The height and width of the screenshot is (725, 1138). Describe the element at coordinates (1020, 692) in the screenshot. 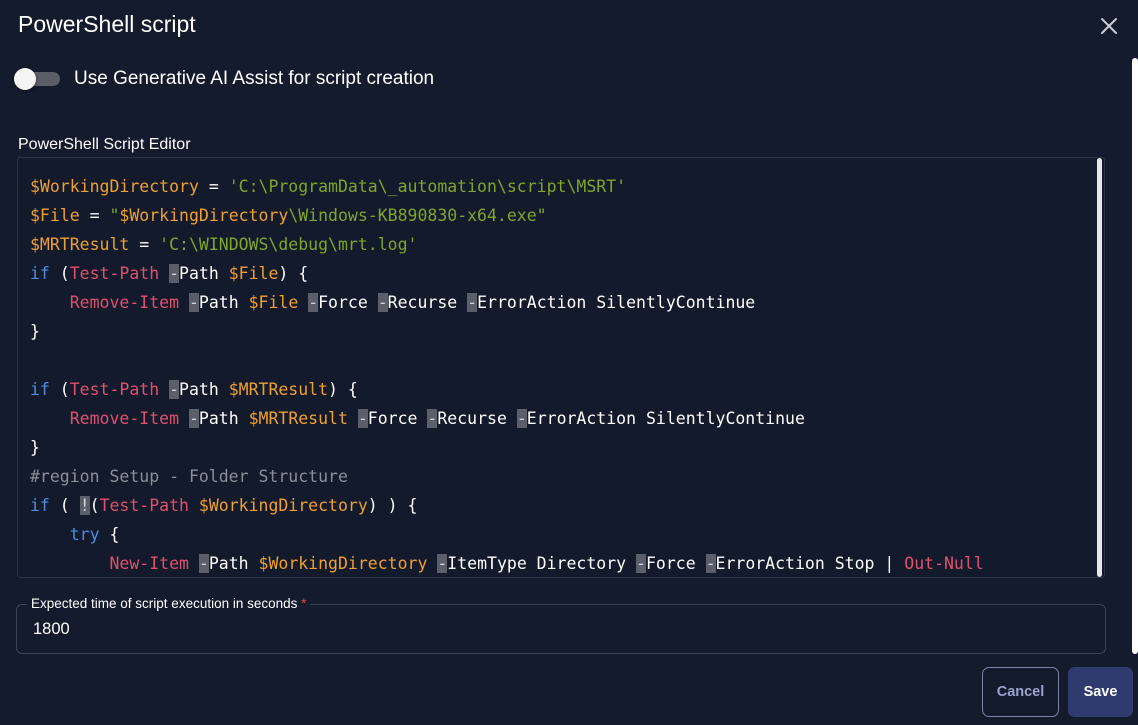

I see `cancel-button: Cancel` at that location.